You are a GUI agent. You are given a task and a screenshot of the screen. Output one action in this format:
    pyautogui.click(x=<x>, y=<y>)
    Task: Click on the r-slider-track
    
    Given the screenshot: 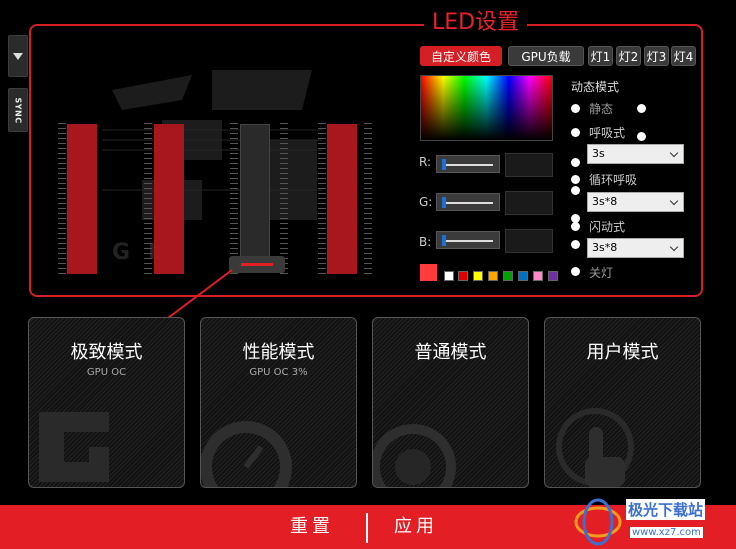 What is the action you would take?
    pyautogui.click(x=468, y=165)
    